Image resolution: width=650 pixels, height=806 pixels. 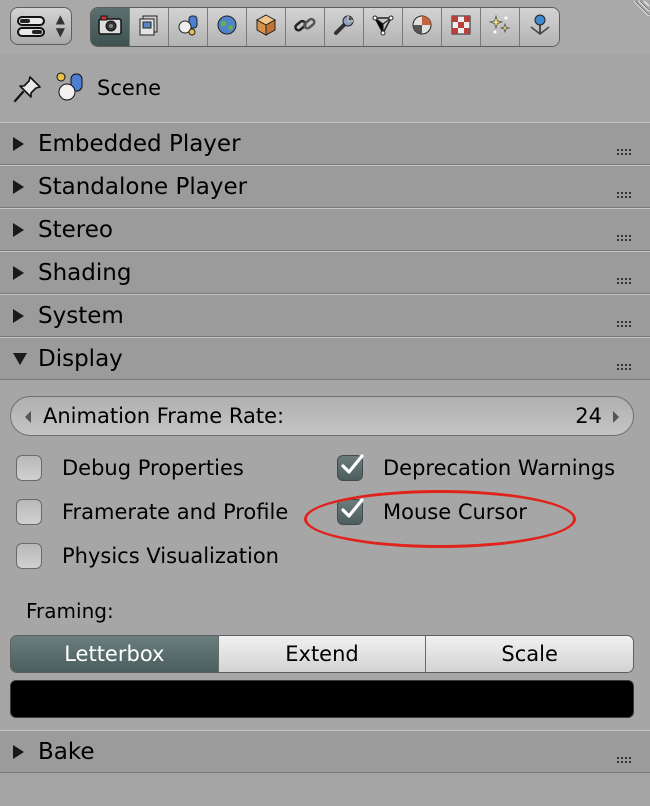 I want to click on checkbox-label: Physics Visualization, so click(x=170, y=556).